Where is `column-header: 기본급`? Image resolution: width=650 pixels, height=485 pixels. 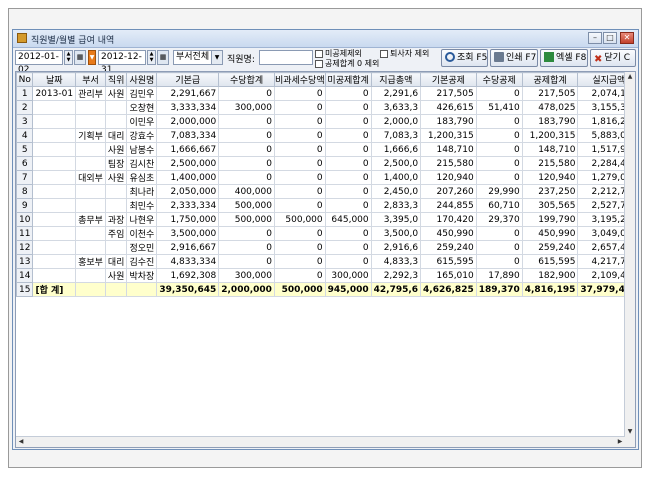 column-header: 기본급 is located at coordinates (188, 79).